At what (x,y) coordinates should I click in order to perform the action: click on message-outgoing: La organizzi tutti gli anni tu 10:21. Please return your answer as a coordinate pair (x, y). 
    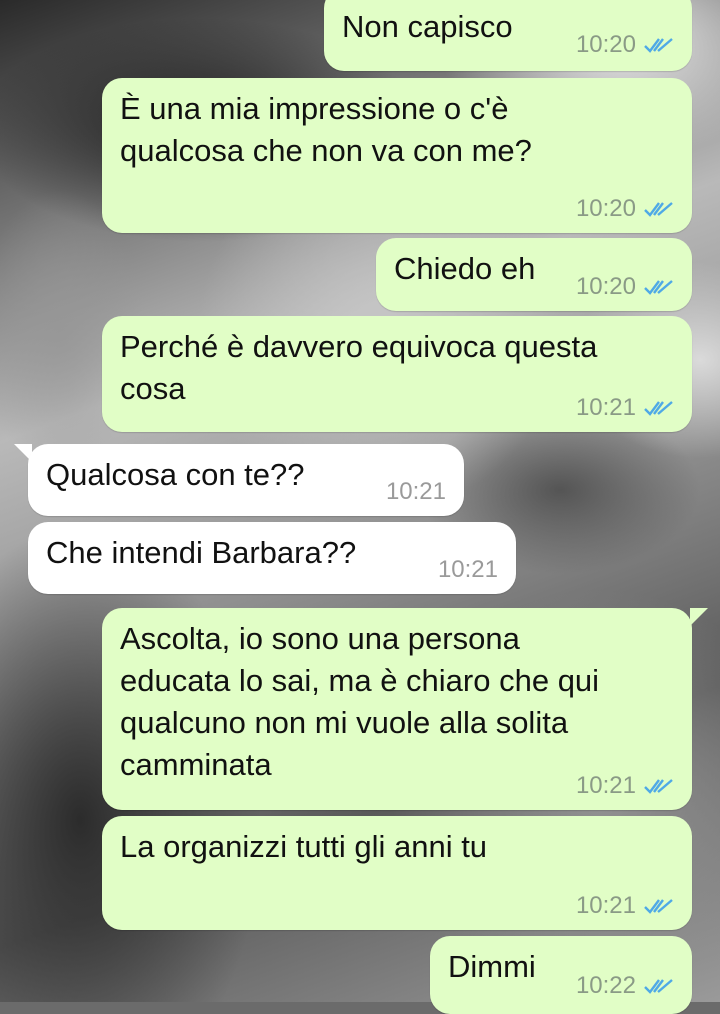
    Looking at the image, I should click on (397, 873).